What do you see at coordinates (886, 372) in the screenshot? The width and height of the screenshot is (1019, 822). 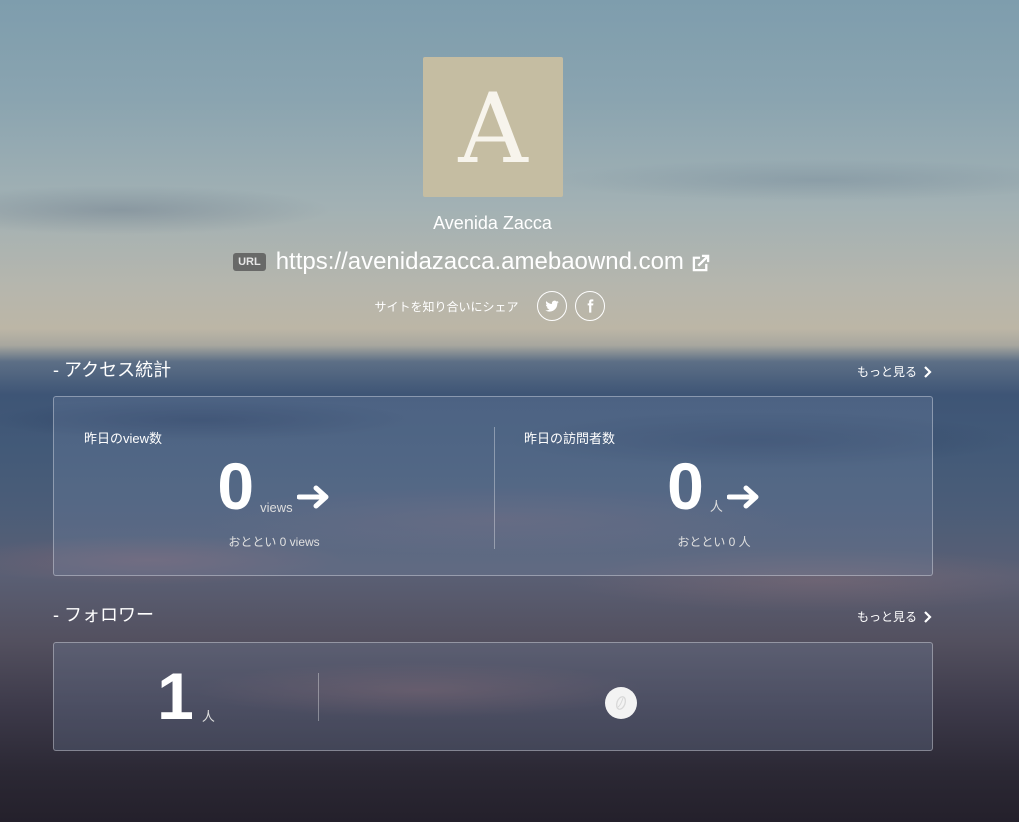 I see `access-more-label: もっと見る` at bounding box center [886, 372].